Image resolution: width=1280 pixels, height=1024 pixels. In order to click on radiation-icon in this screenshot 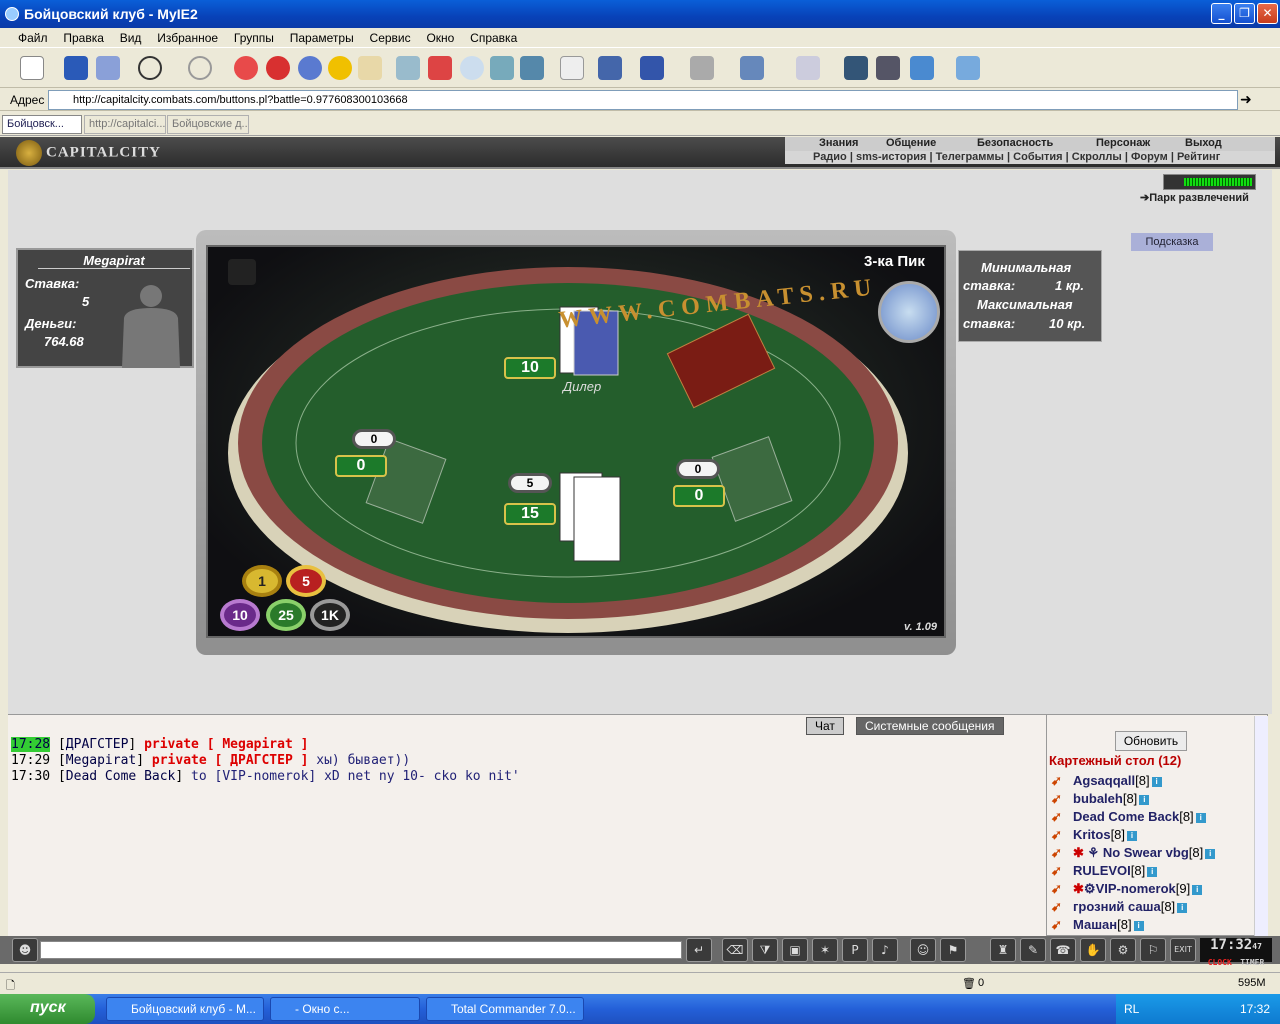, I will do `click(340, 68)`.